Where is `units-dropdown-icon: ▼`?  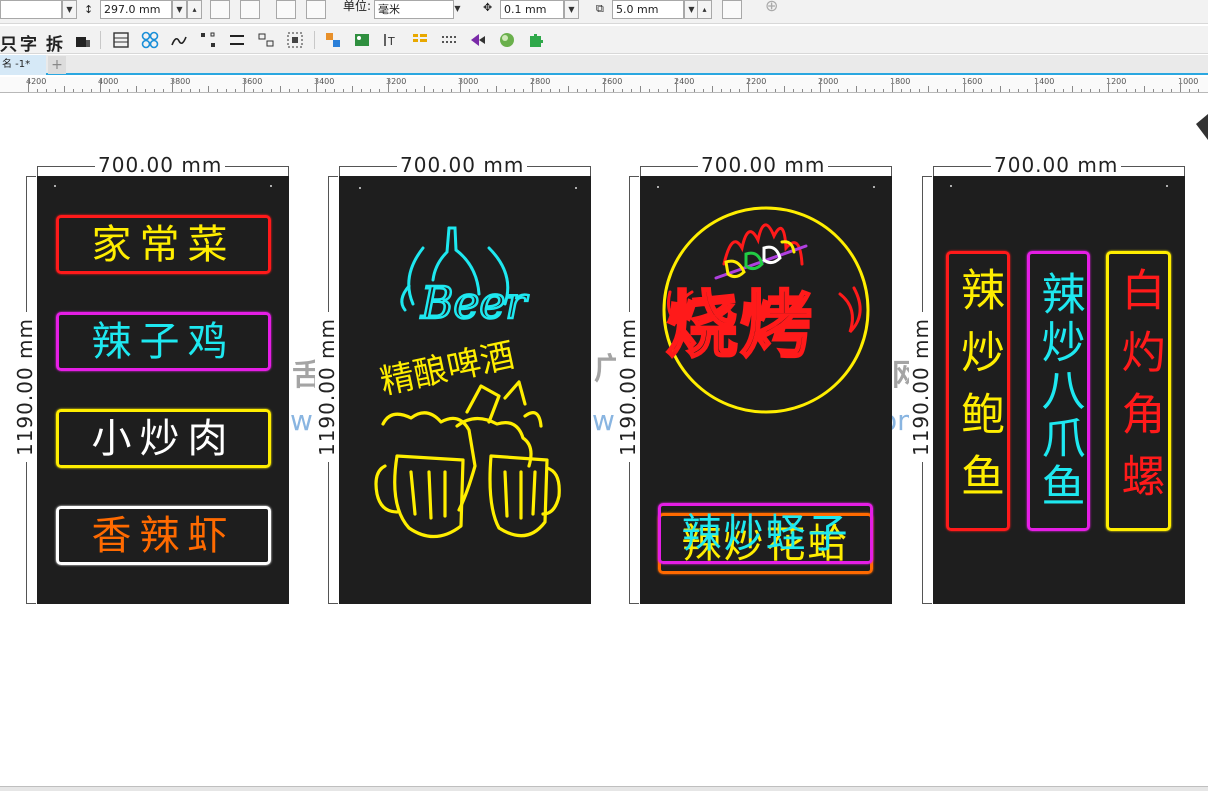 units-dropdown-icon: ▼ is located at coordinates (457, 9).